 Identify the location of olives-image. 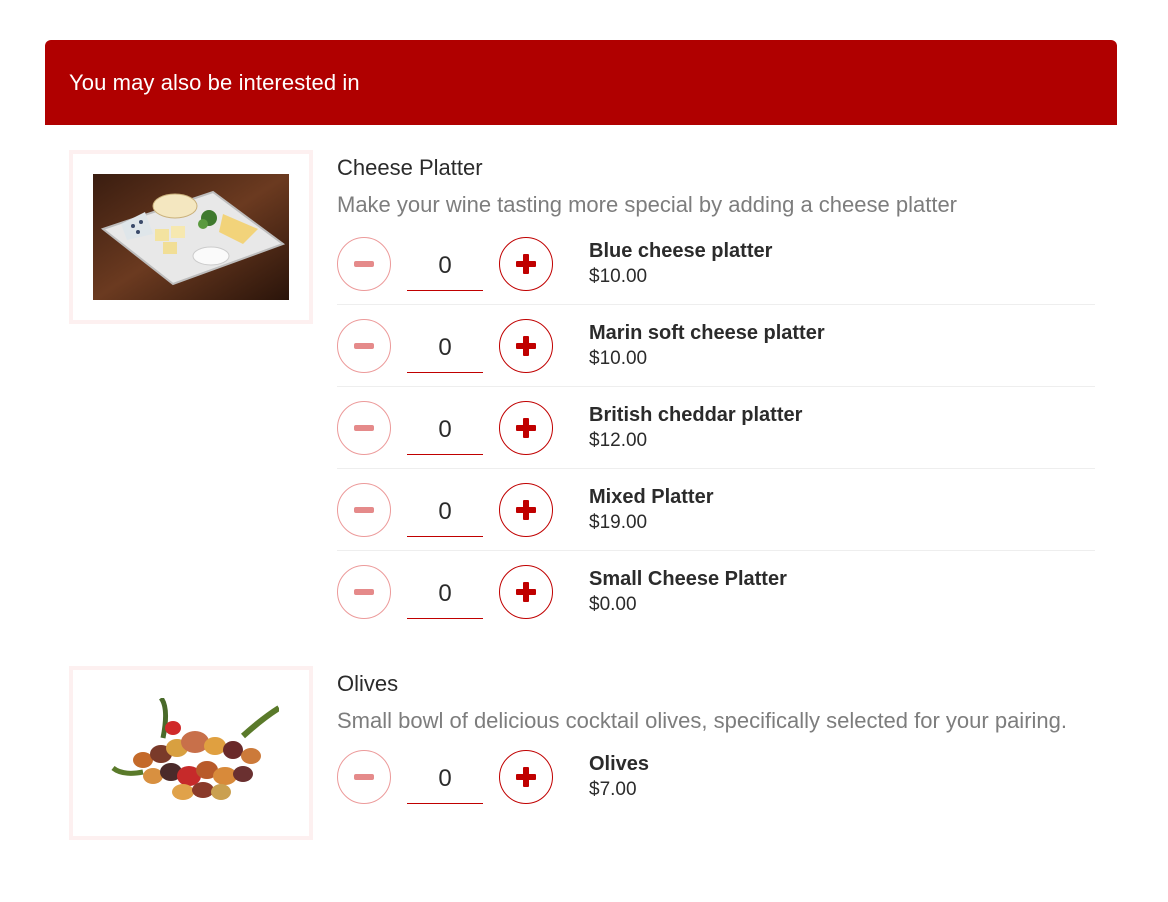
(195, 749).